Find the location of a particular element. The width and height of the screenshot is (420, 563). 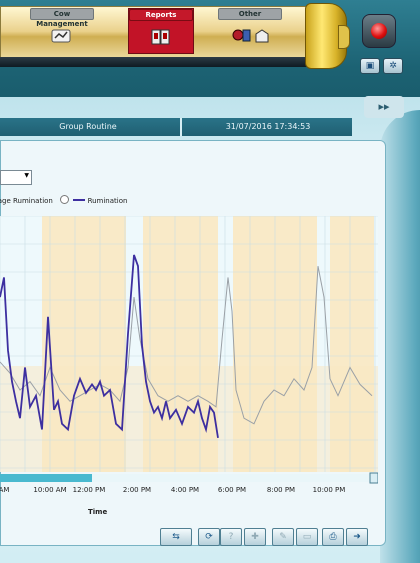

print-button: ⎙ is located at coordinates (333, 537).